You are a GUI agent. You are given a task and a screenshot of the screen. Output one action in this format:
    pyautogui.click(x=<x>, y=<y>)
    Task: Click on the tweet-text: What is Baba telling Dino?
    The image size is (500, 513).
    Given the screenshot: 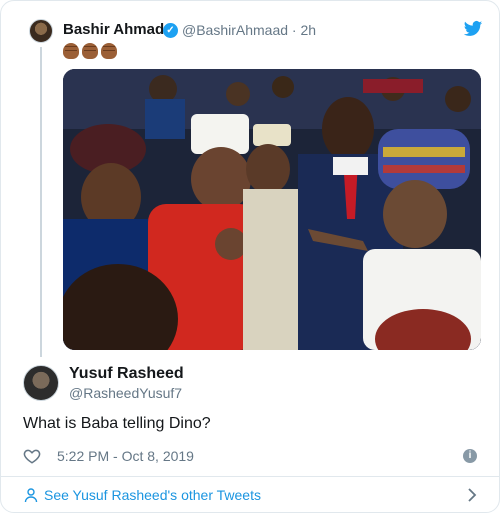 What is the action you would take?
    pyautogui.click(x=117, y=423)
    